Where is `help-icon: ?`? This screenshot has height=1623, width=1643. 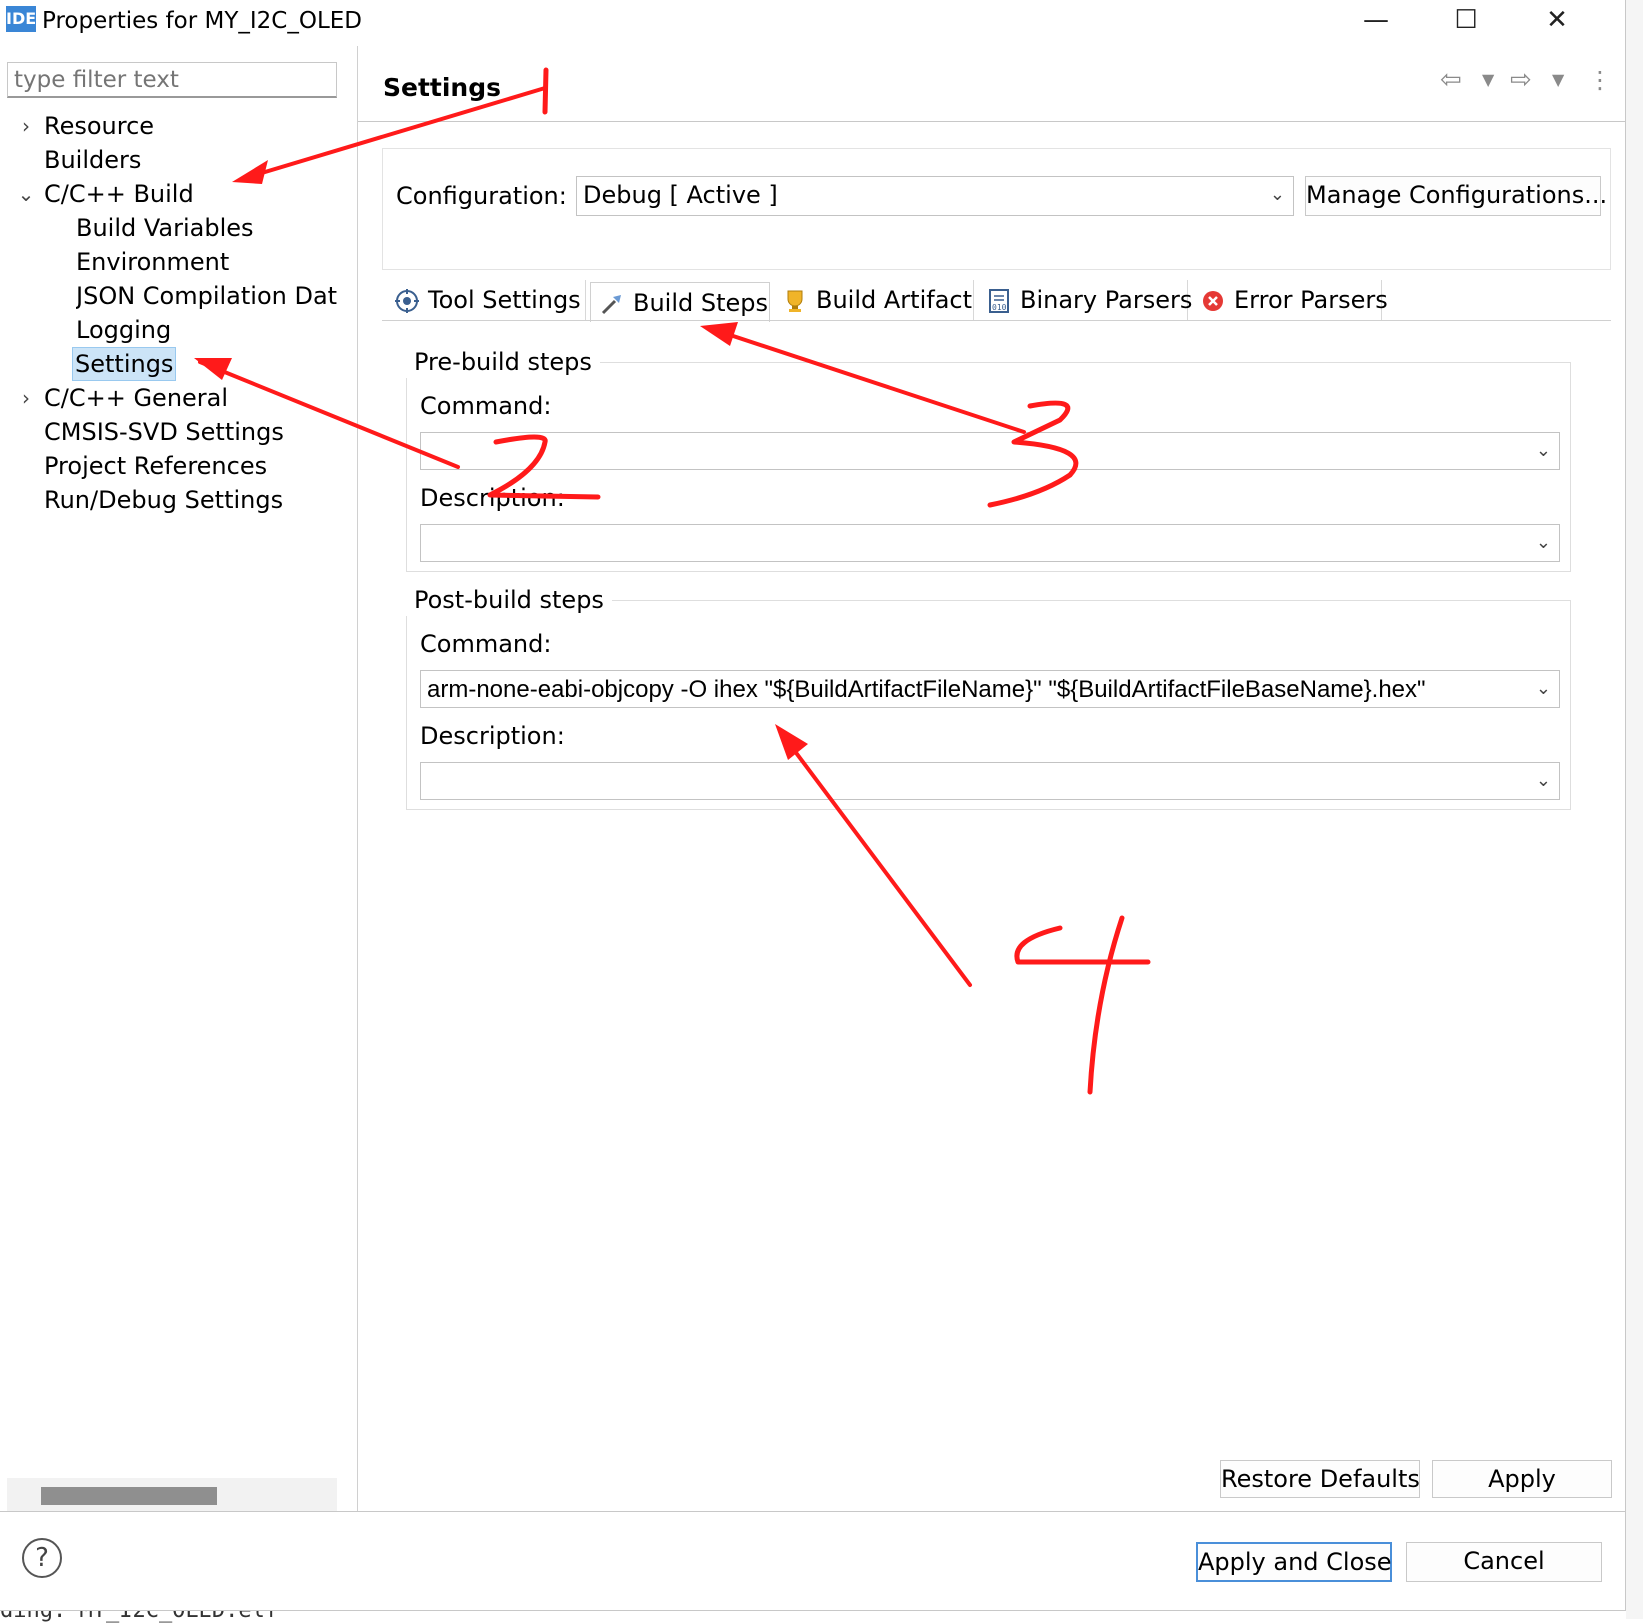 help-icon: ? is located at coordinates (42, 1558).